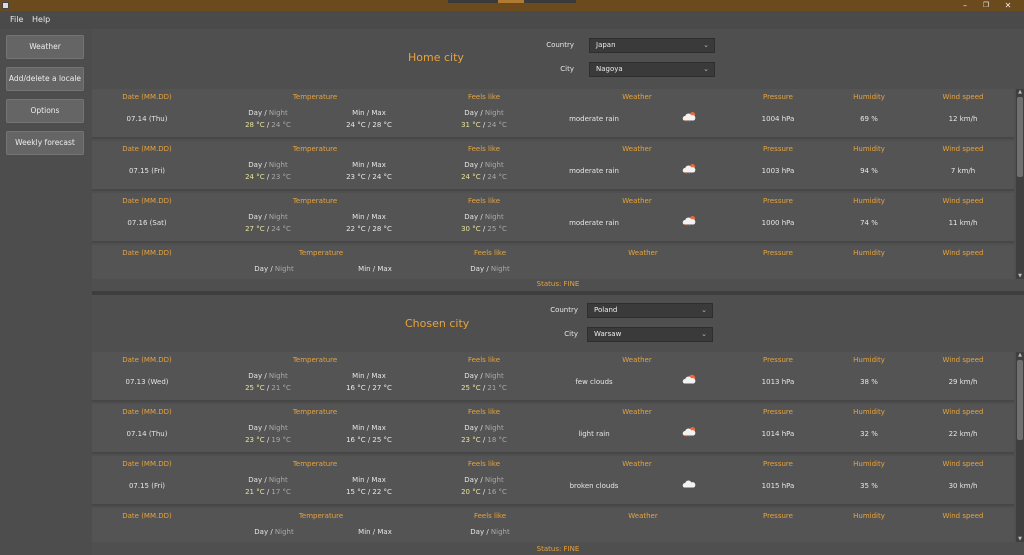 The image size is (1024, 555). I want to click on home-city-title: Home city, so click(436, 57).